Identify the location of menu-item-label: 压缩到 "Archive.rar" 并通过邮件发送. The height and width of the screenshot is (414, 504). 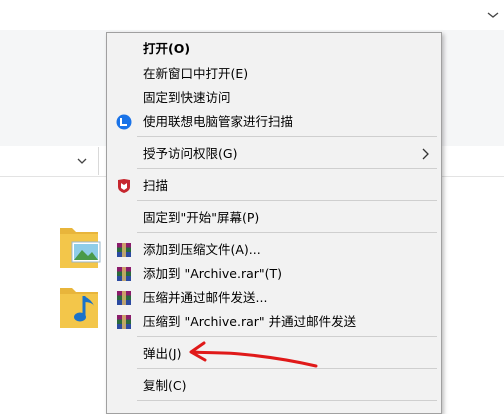
(250, 321).